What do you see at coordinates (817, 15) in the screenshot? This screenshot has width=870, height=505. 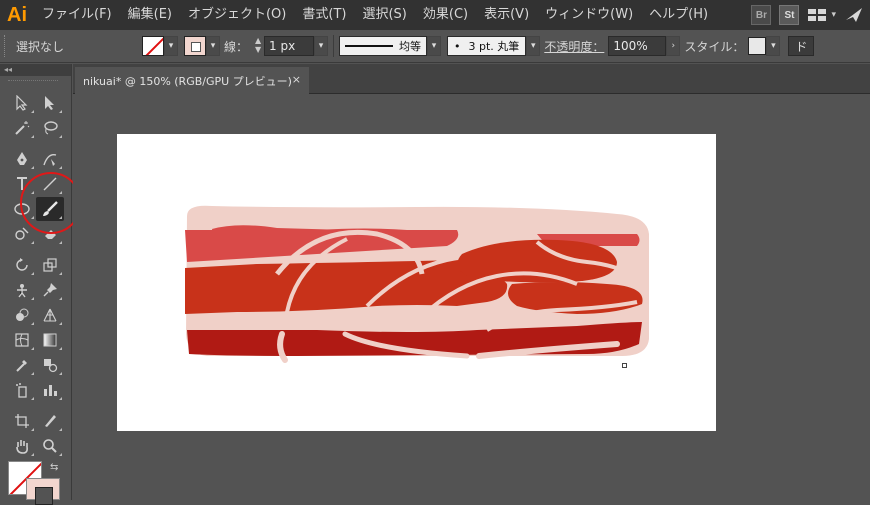 I see `layout-grid-icon` at bounding box center [817, 15].